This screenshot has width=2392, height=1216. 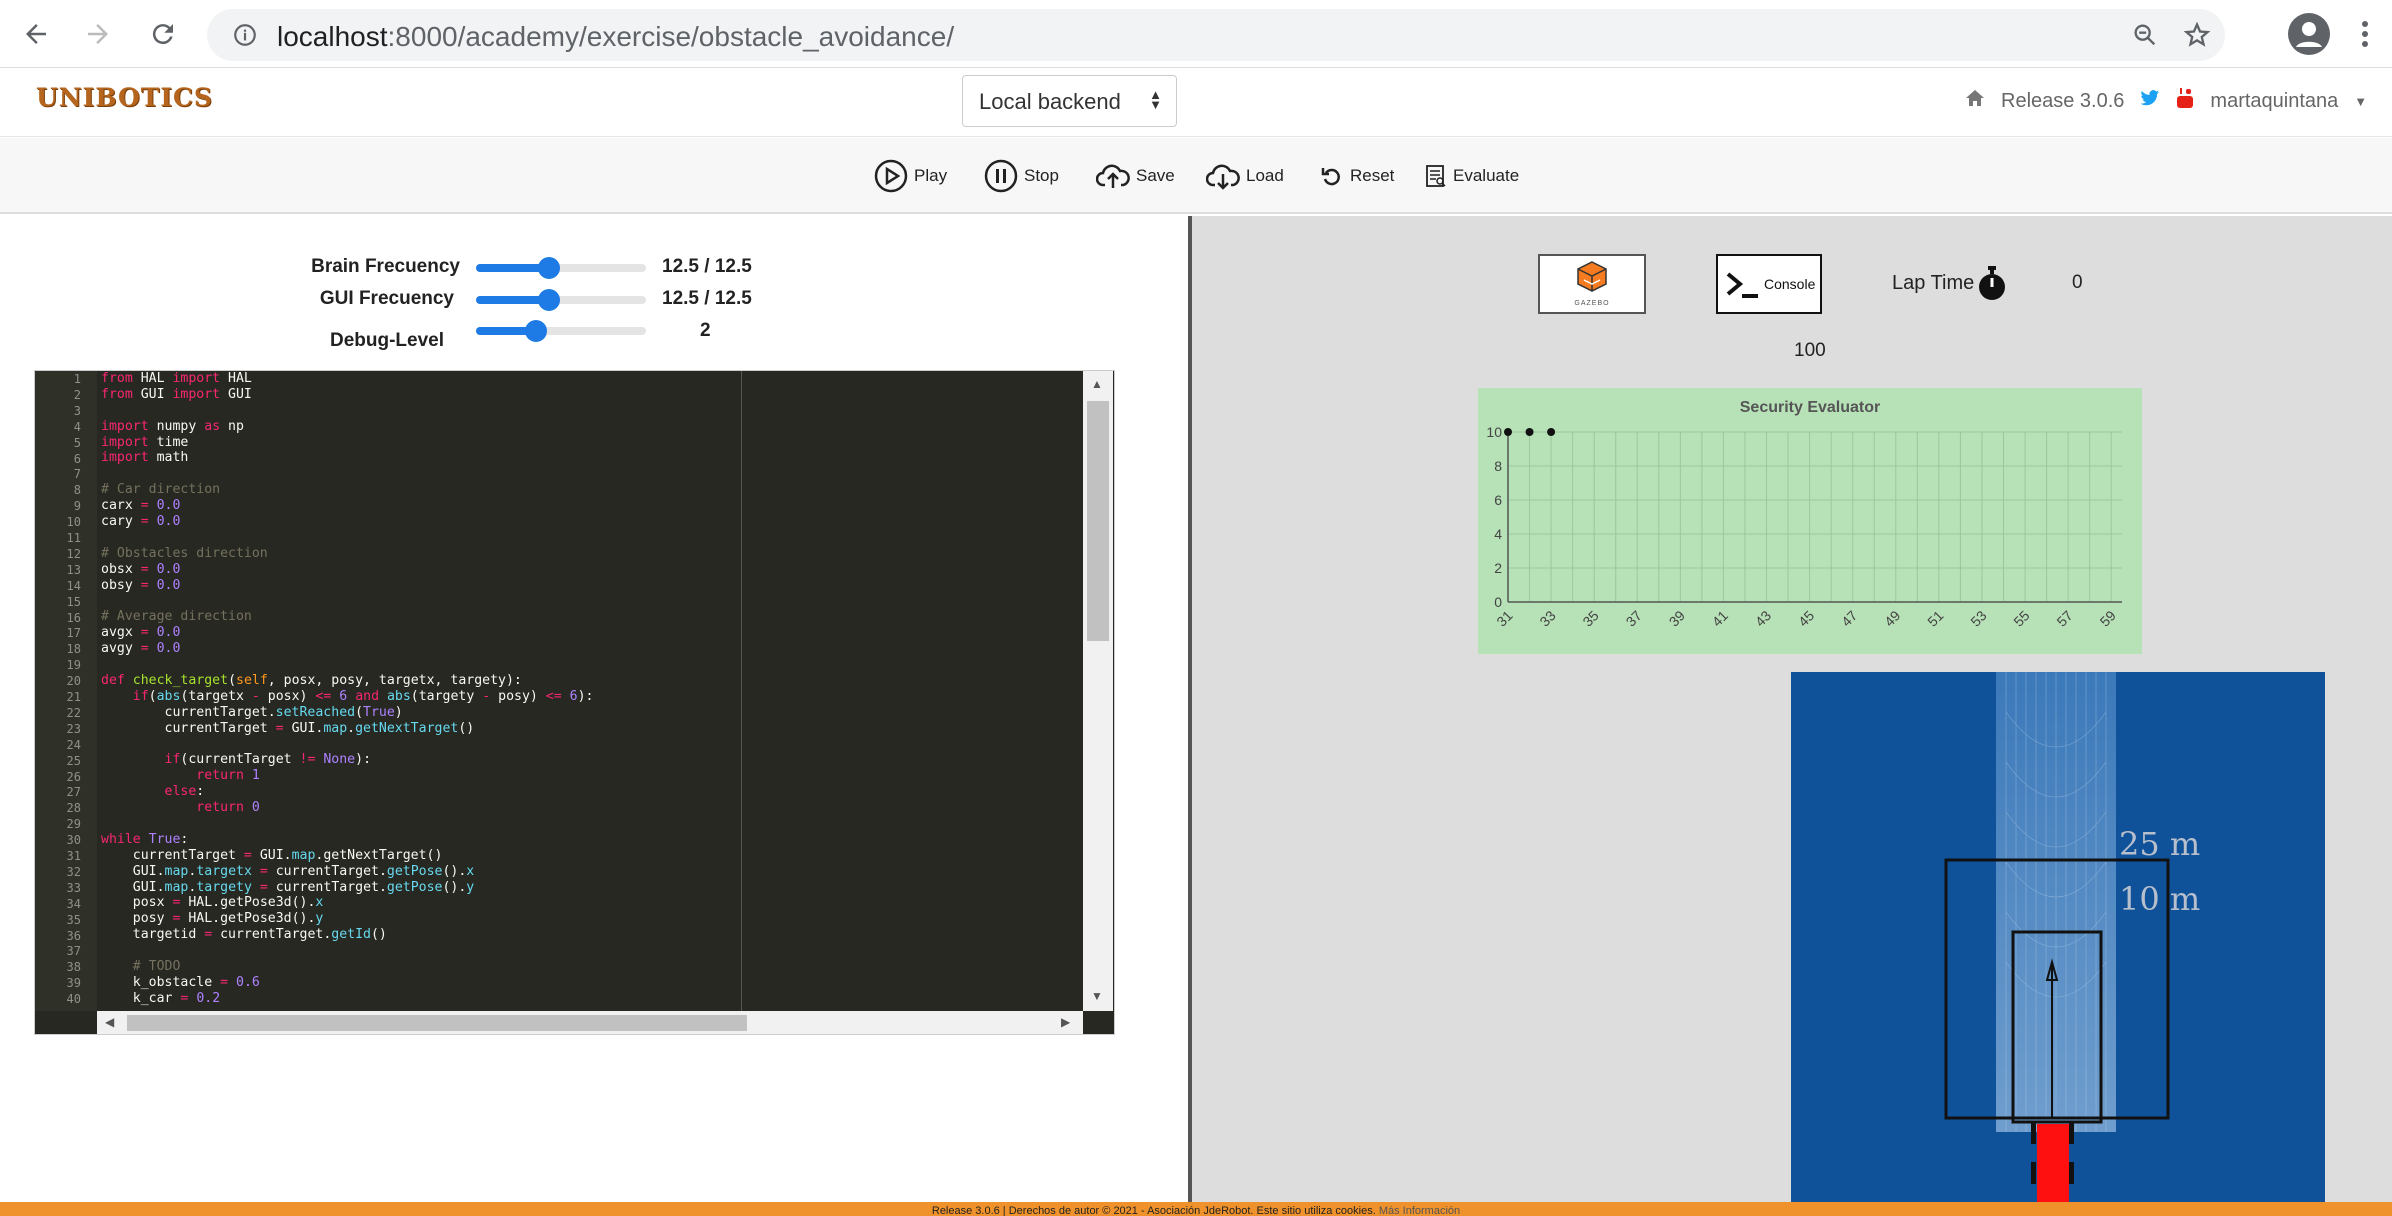 What do you see at coordinates (910, 176) in the screenshot?
I see `play-button: Play` at bounding box center [910, 176].